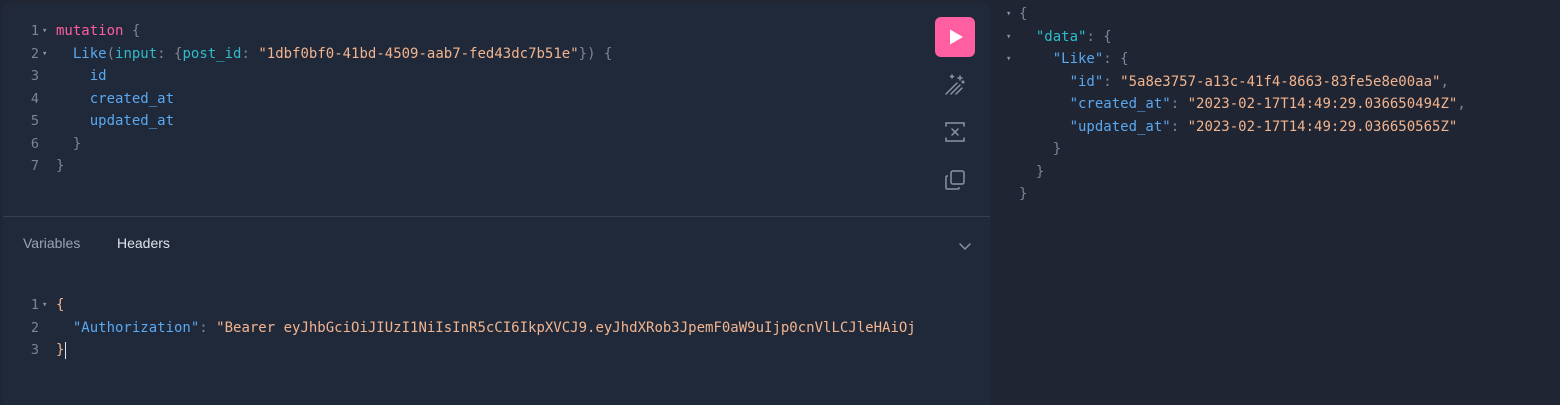  Describe the element at coordinates (1061, 36) in the screenshot. I see `code-token: "data"` at that location.